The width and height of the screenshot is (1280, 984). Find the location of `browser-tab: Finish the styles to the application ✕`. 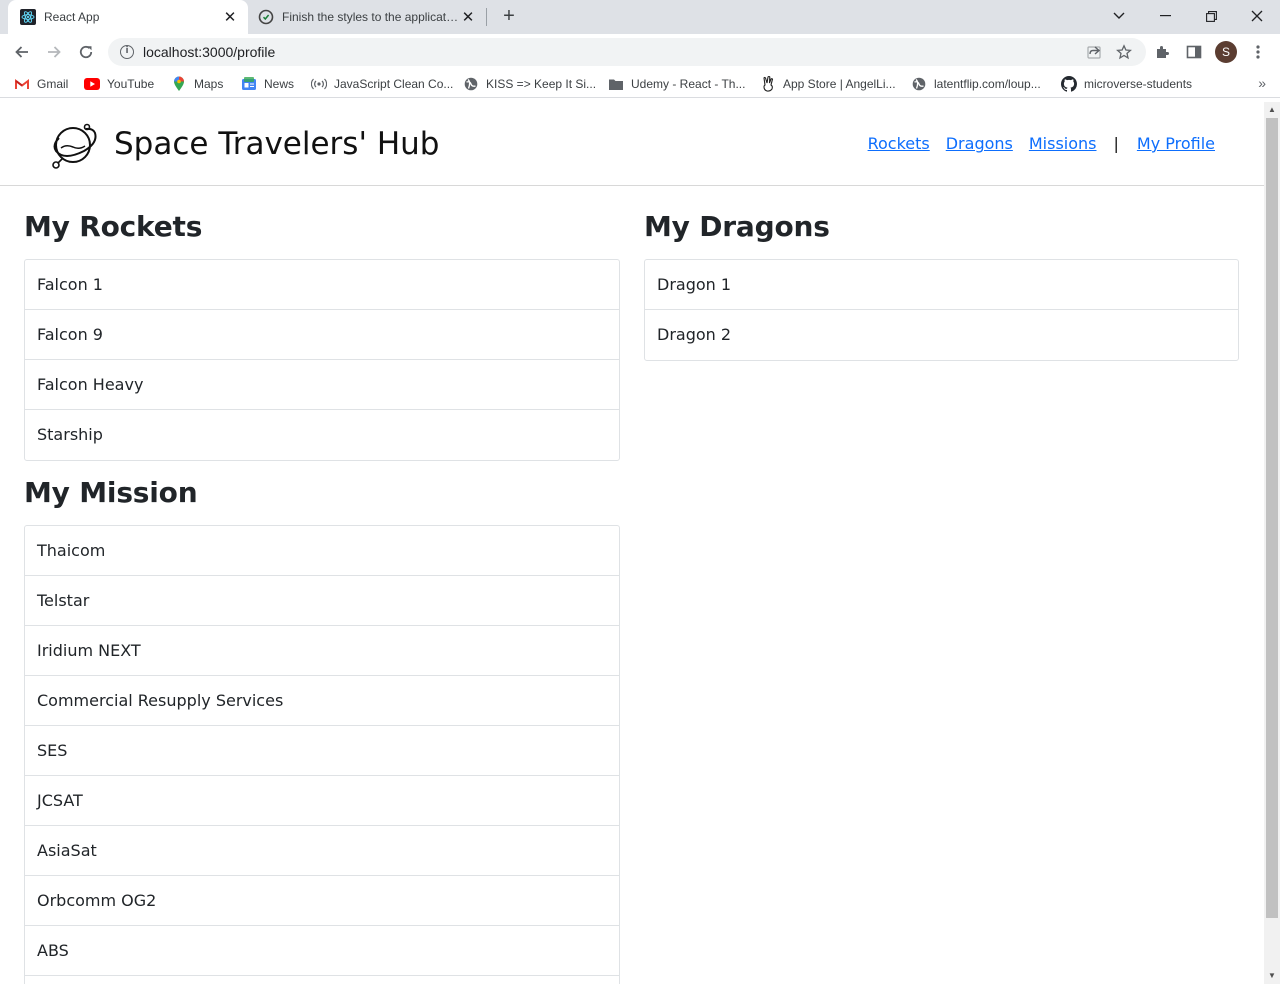

browser-tab: Finish the styles to the application ✕ is located at coordinates (368, 17).